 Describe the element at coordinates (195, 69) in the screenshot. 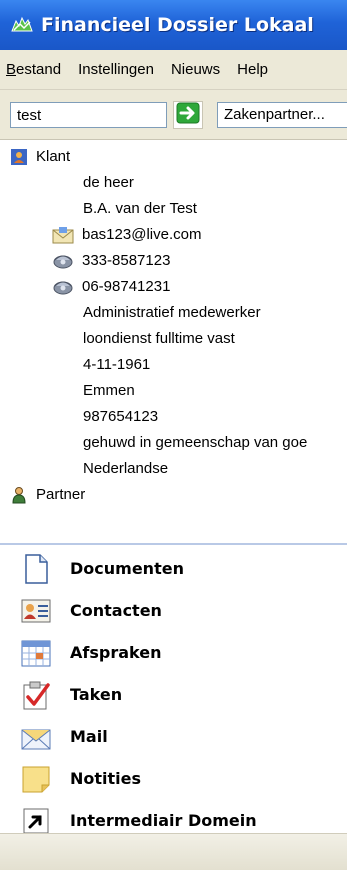

I see `menu-nieuws: Nieuws` at that location.